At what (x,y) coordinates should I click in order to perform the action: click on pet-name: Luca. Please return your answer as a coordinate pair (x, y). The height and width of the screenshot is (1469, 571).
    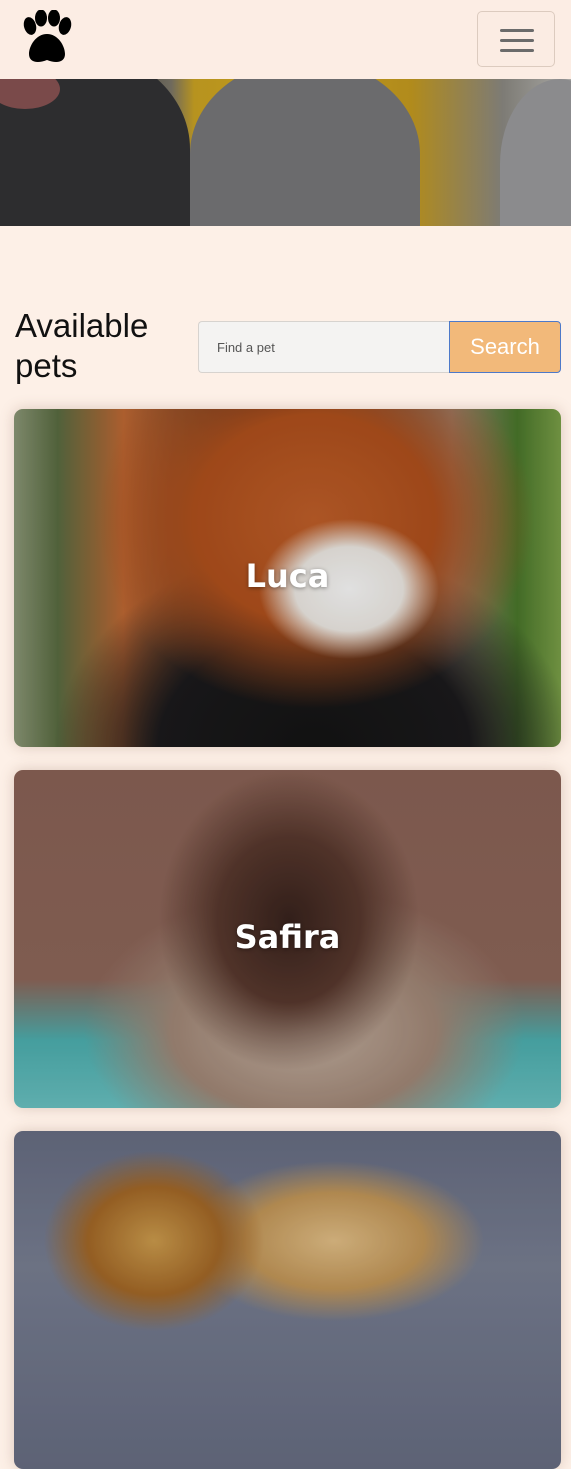
    Looking at the image, I should click on (287, 576).